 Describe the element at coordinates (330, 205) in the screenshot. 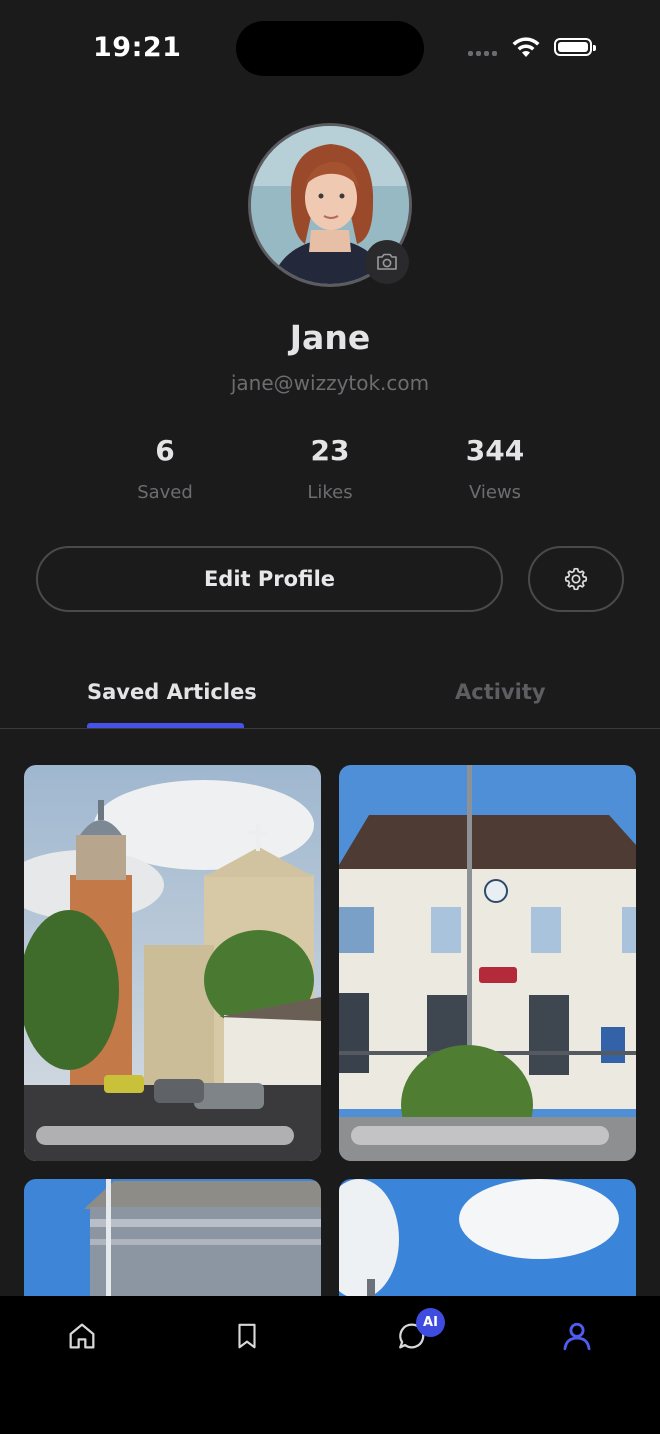

I see `profile-avatar-container` at that location.